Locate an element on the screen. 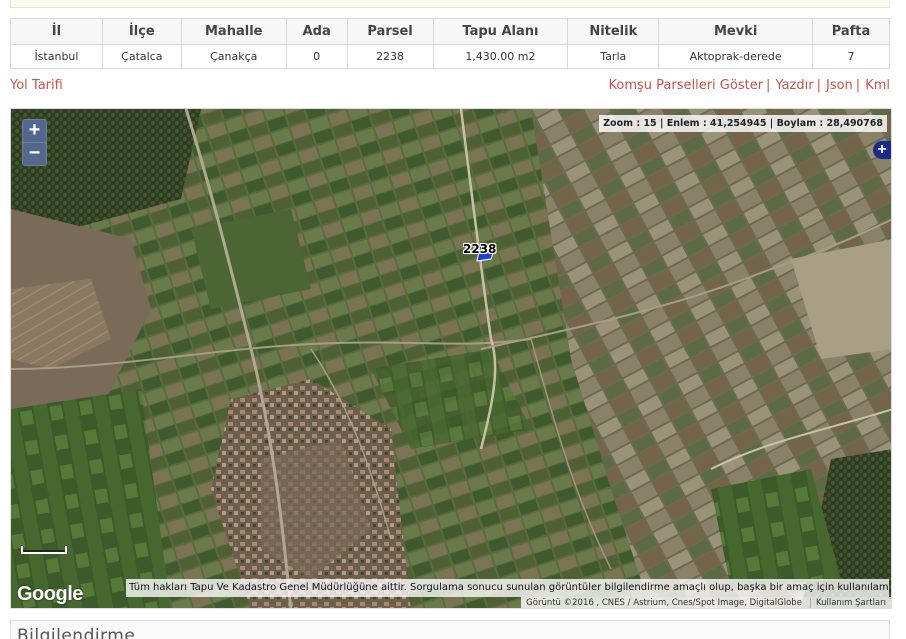 Image resolution: width=906 pixels, height=639 pixels. google-logo: Google is located at coordinates (50, 594).